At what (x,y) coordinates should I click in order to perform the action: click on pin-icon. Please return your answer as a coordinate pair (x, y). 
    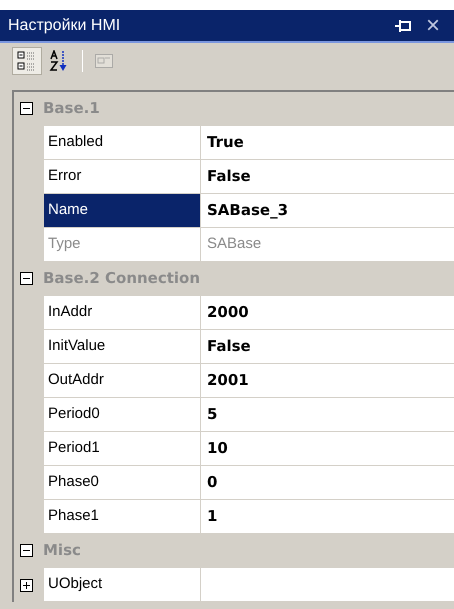
    Looking at the image, I should click on (403, 26).